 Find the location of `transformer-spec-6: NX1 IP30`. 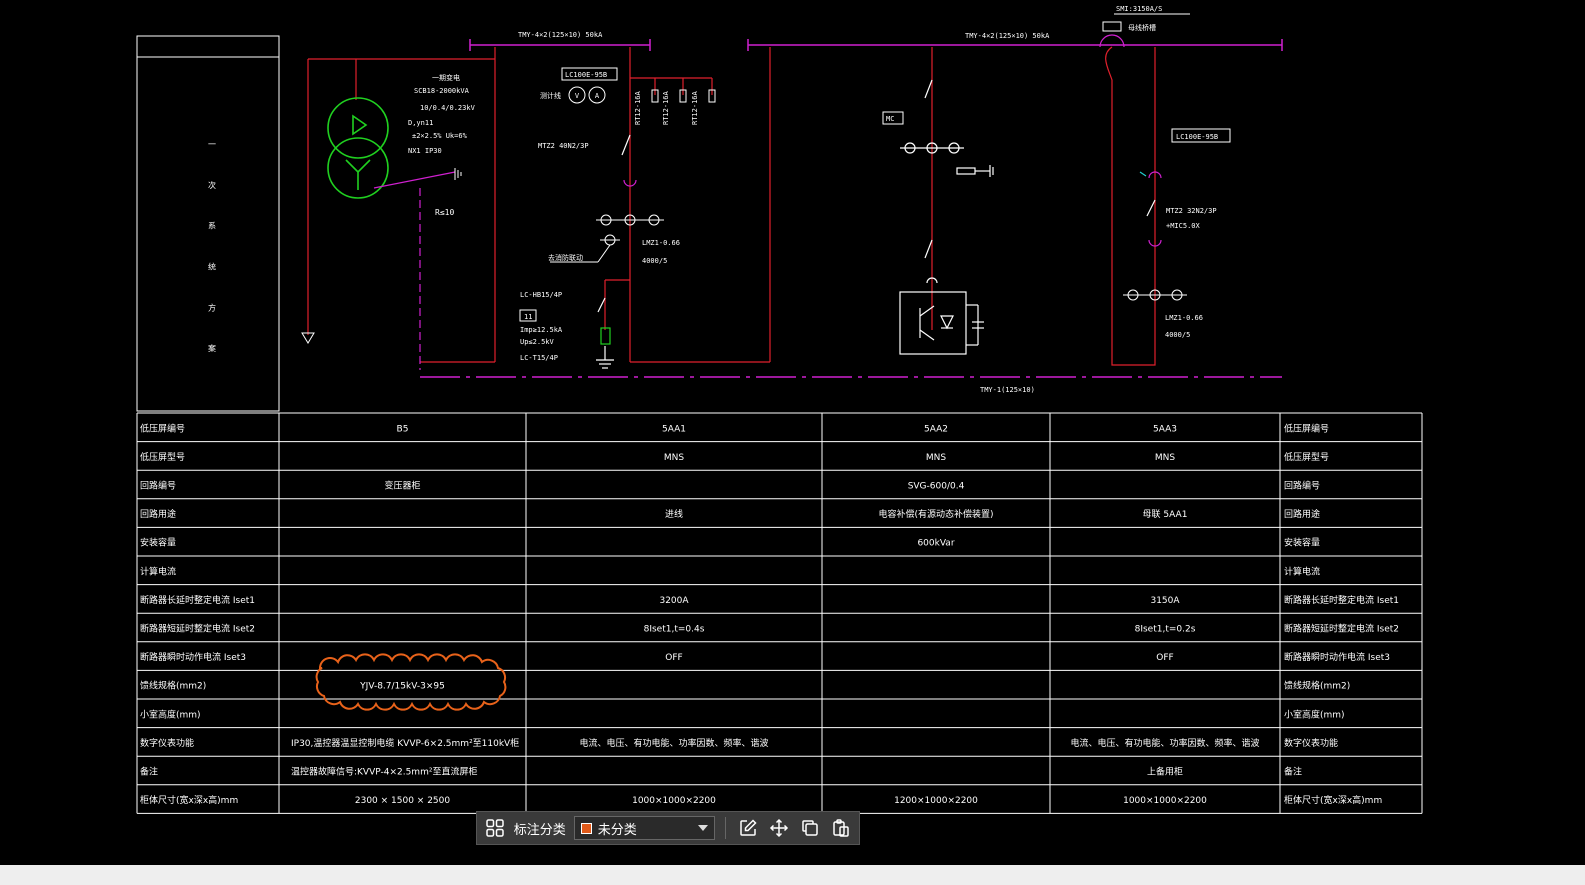

transformer-spec-6: NX1 IP30 is located at coordinates (425, 151).